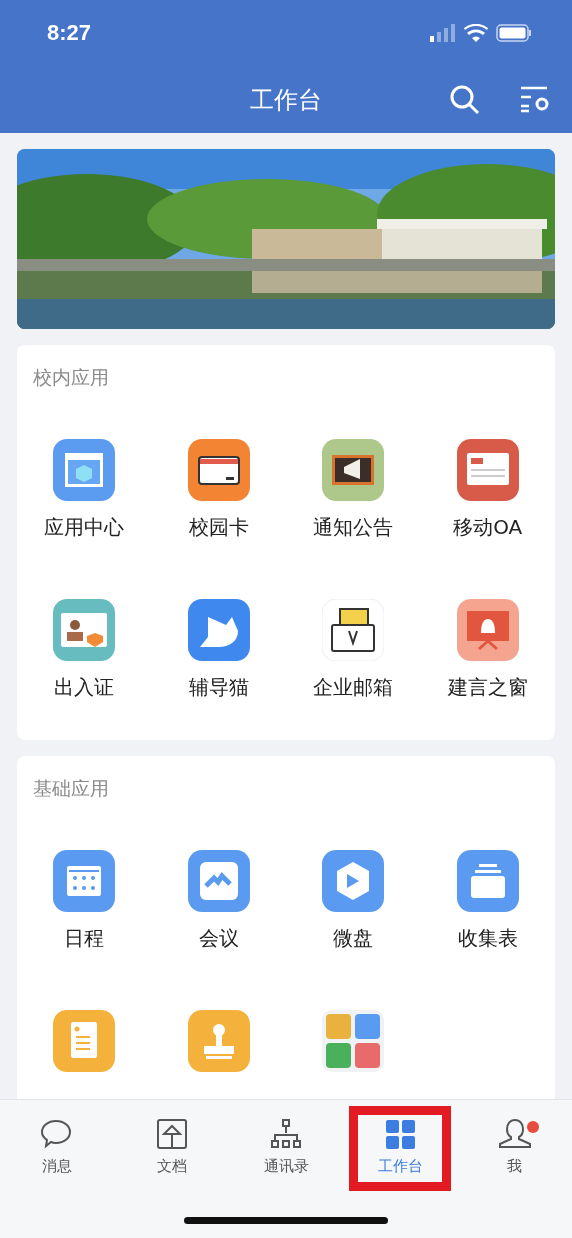 Image resolution: width=572 pixels, height=1238 pixels. What do you see at coordinates (286, 100) in the screenshot?
I see `page-title: 工作台` at bounding box center [286, 100].